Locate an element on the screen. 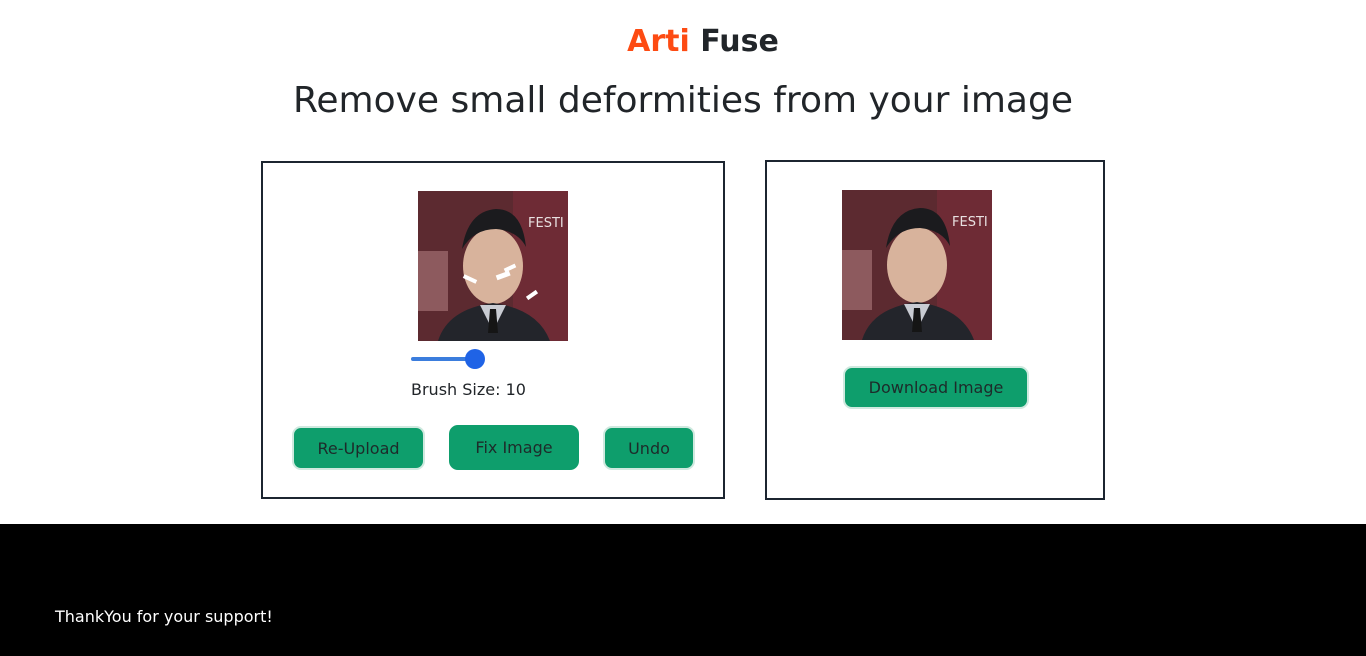 Image resolution: width=1366 pixels, height=656 pixels. brush-size-slider is located at coordinates (449, 359).